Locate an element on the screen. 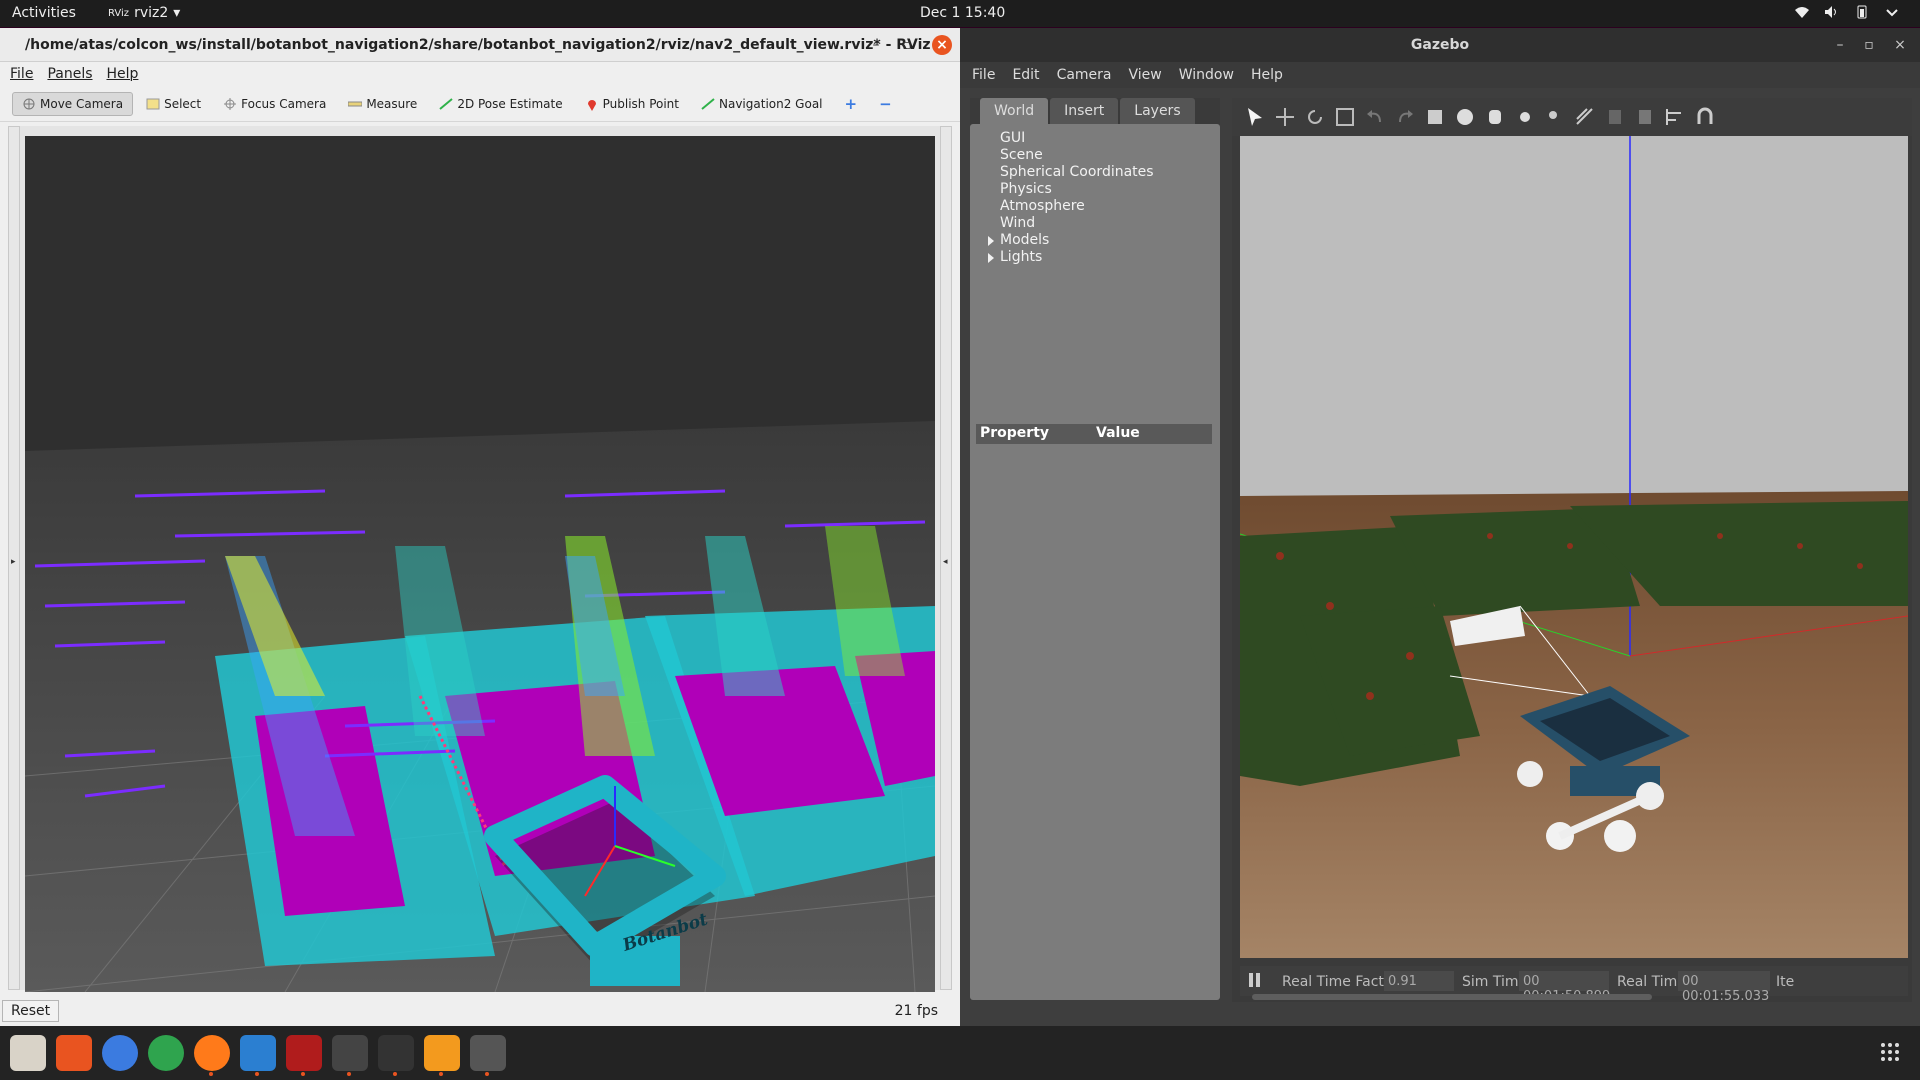  rviz-statusbar: Reset 21 fps is located at coordinates (480, 1011).